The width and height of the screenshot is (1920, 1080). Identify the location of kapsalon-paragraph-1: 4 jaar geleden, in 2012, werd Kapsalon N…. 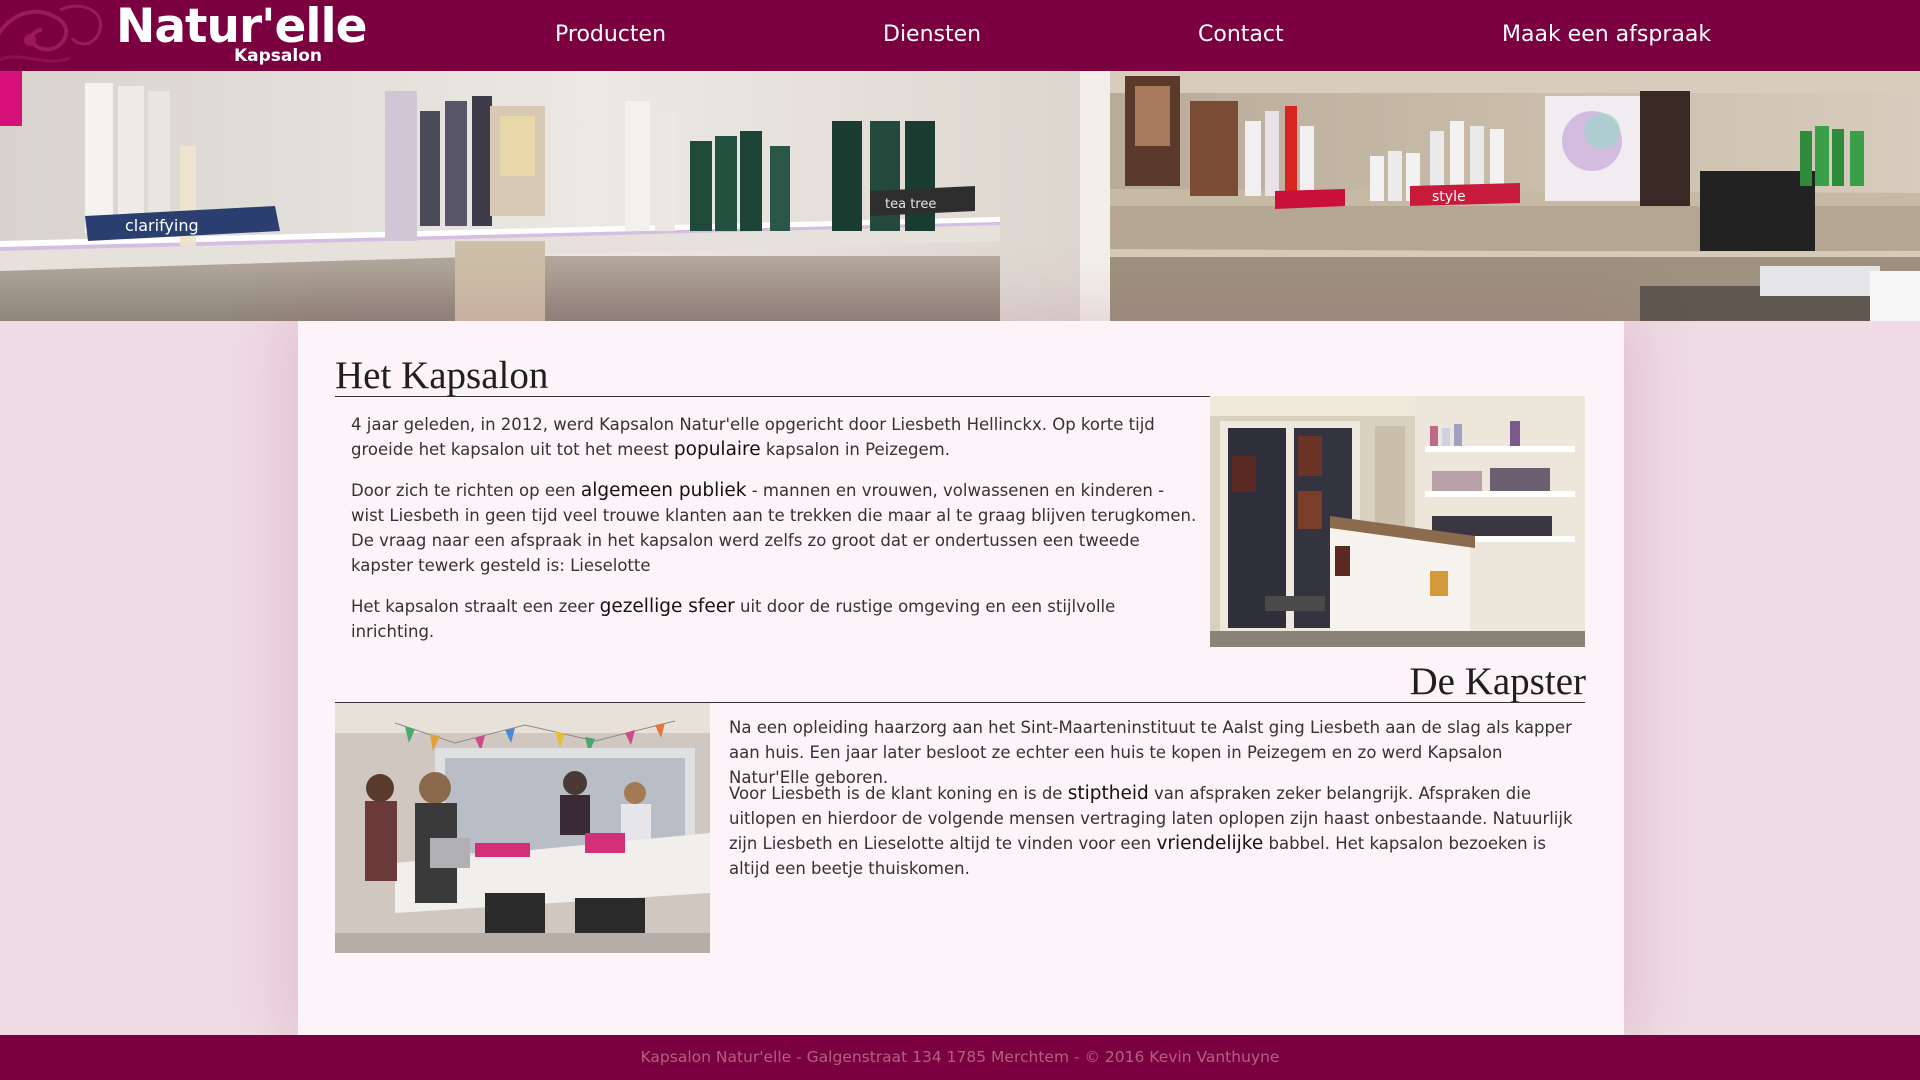
(753, 437).